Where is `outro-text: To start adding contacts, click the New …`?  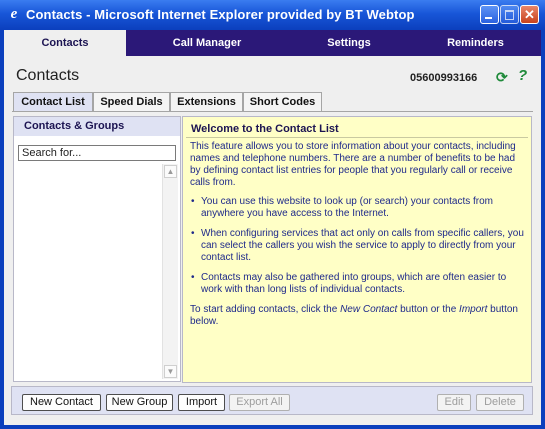 outro-text: To start adding contacts, click the New … is located at coordinates (358, 316).